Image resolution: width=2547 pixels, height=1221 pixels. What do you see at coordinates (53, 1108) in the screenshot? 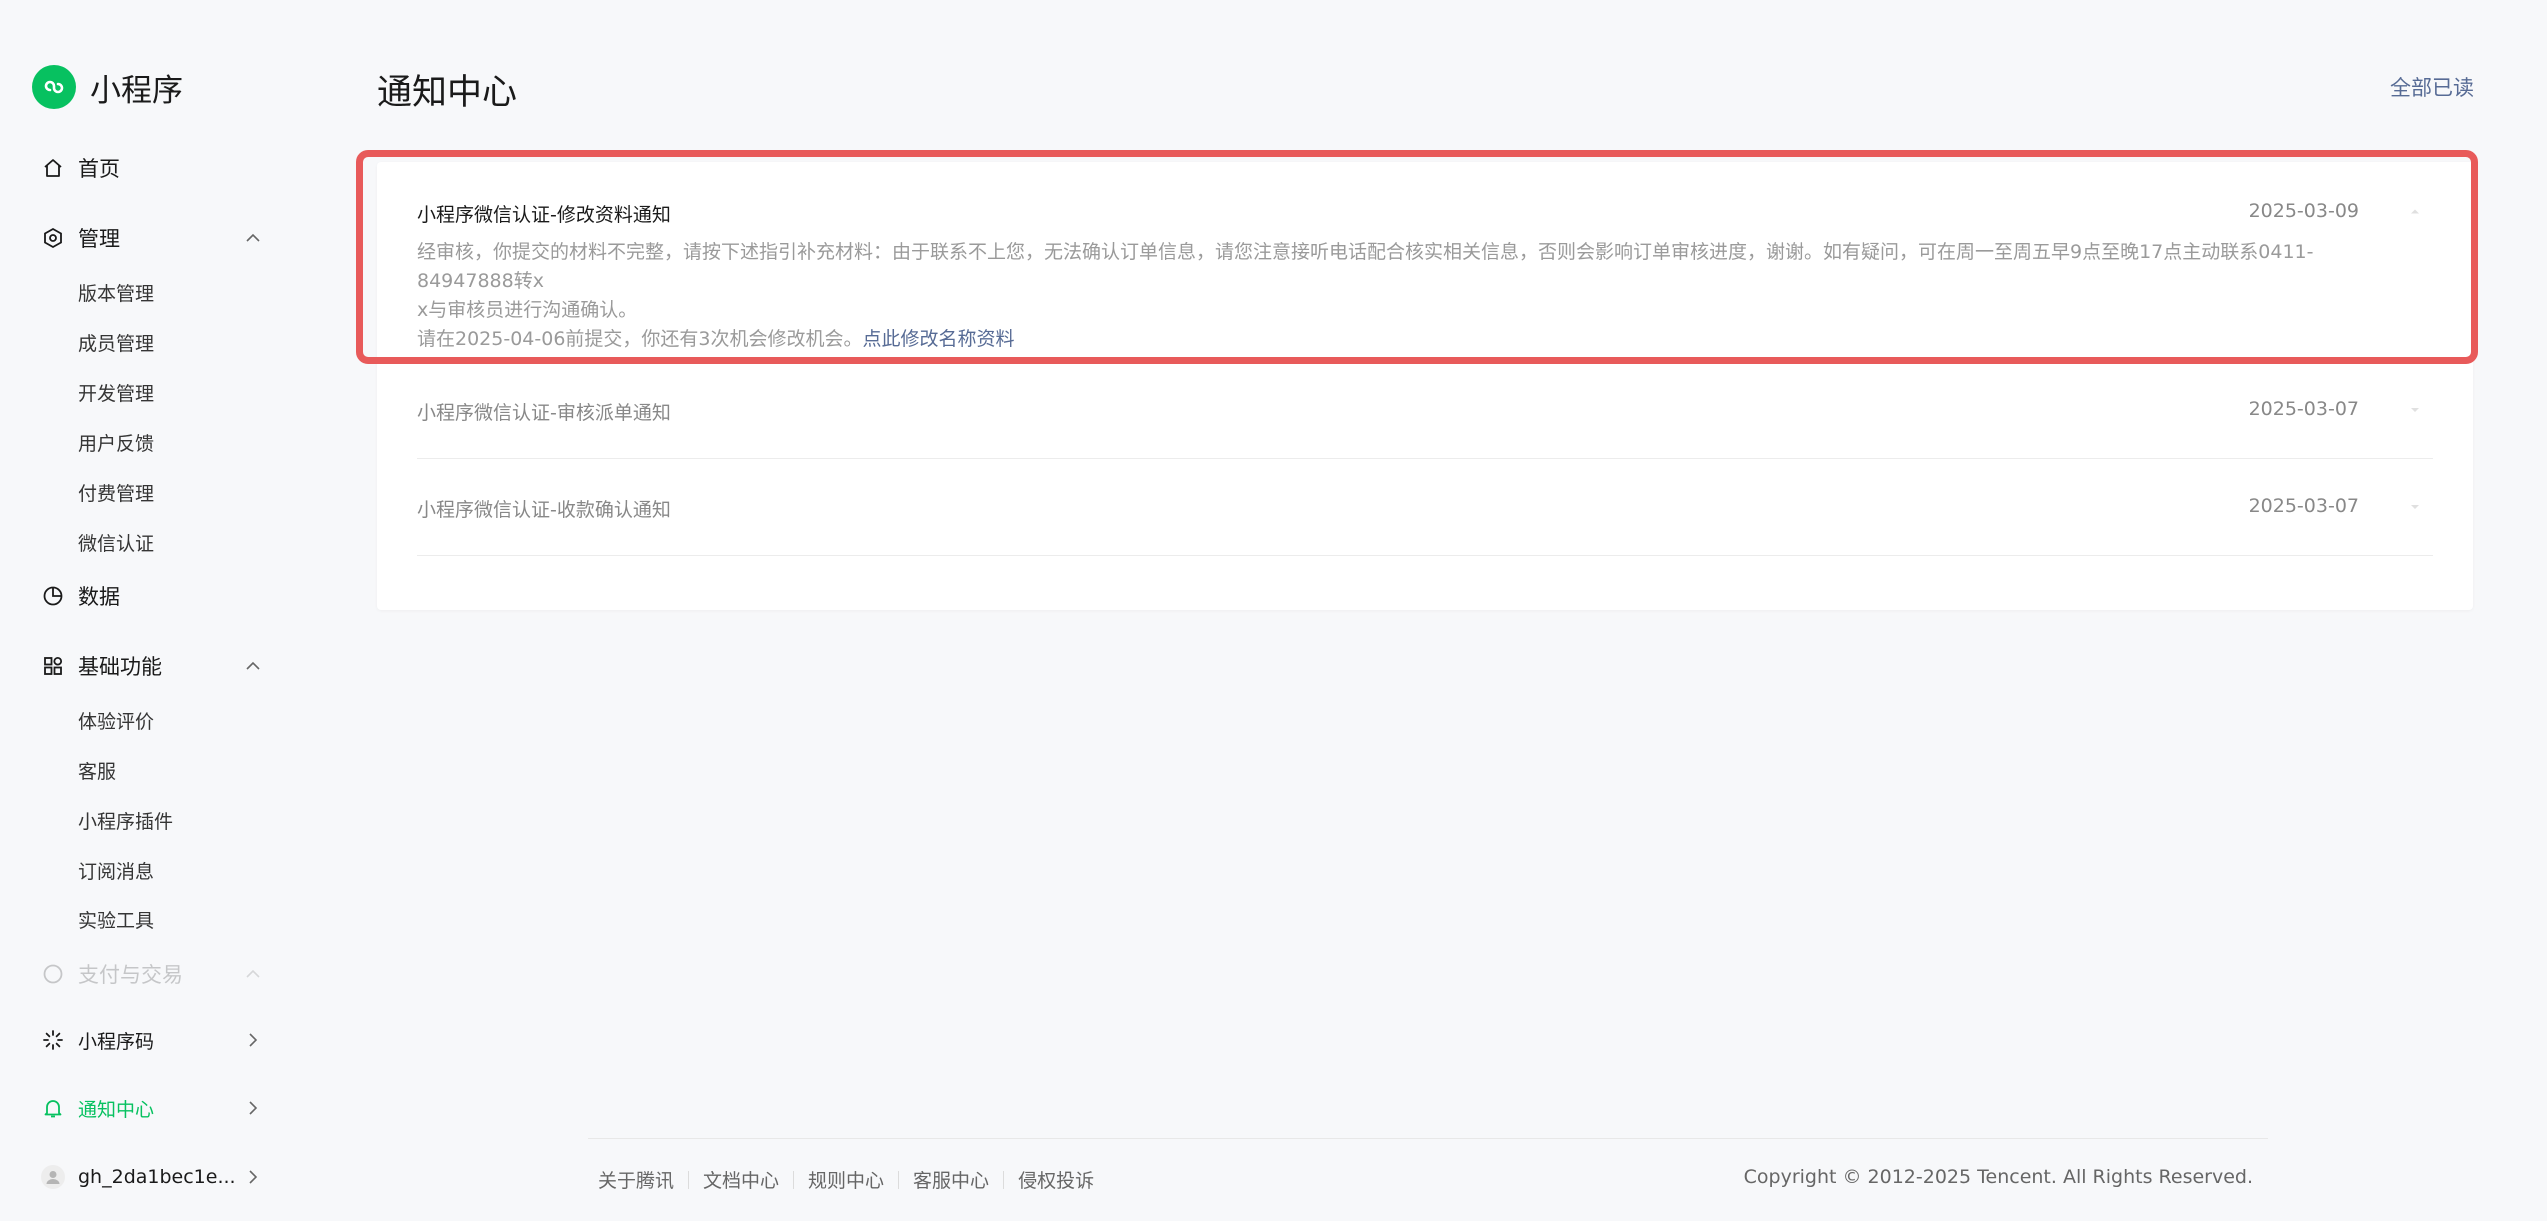
I see `bell-icon` at bounding box center [53, 1108].